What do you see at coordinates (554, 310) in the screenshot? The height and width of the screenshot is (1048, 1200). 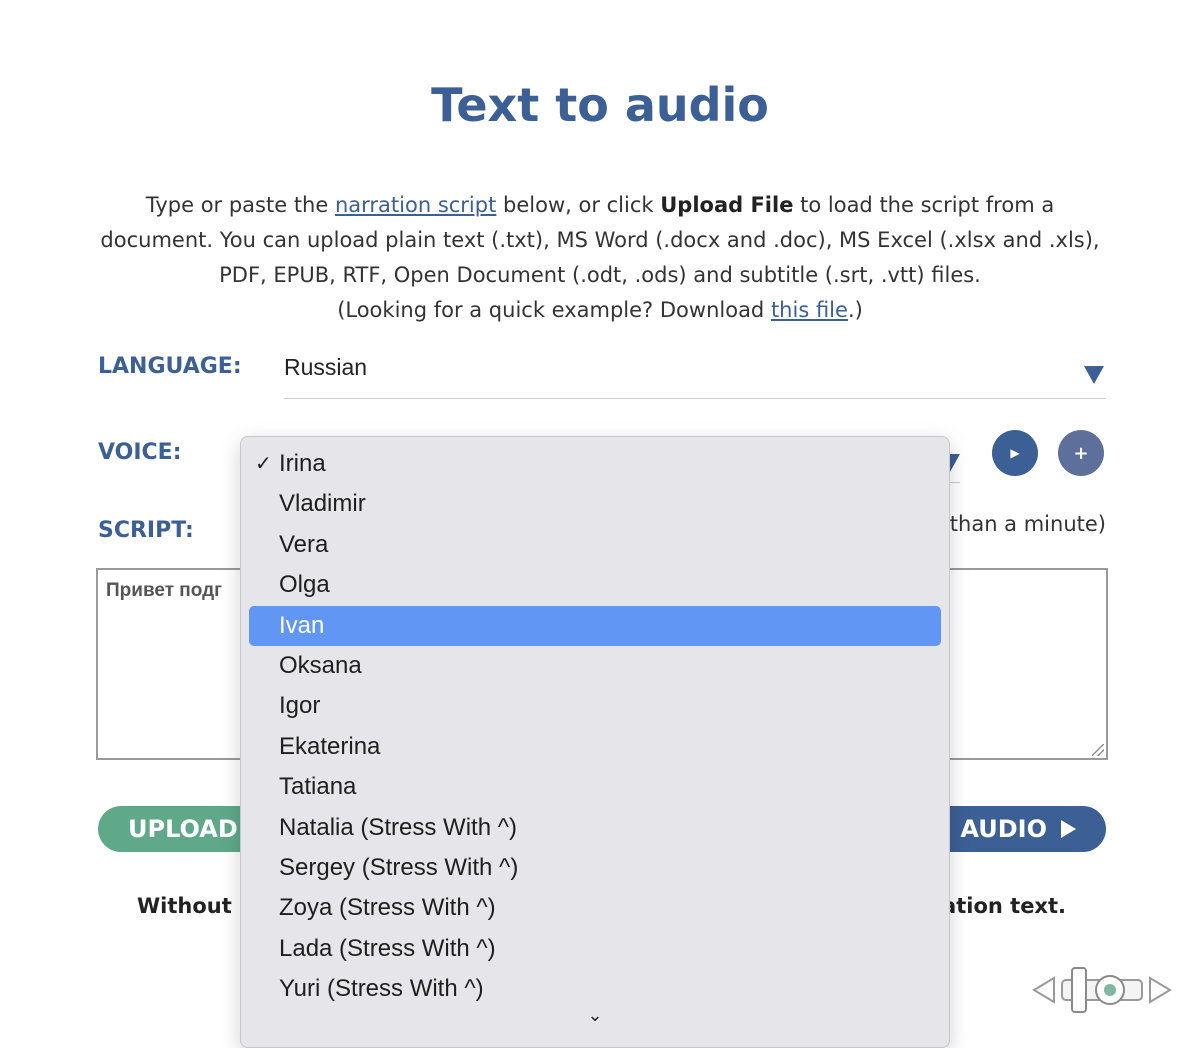 I see `intro-text-part: (Looking for a quick example? Download` at bounding box center [554, 310].